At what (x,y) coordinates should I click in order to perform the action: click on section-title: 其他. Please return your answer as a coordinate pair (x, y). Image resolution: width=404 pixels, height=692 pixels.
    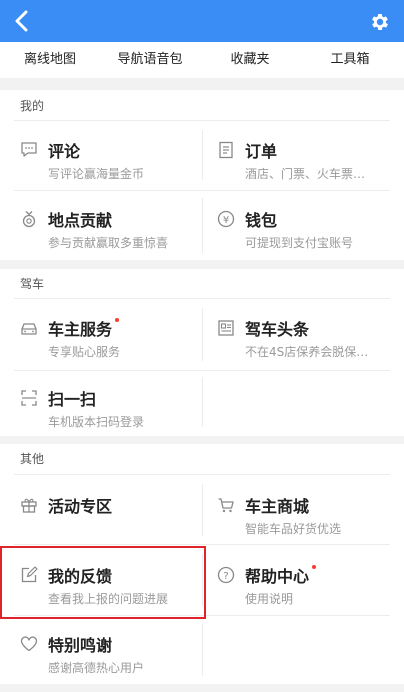
    Looking at the image, I should click on (32, 459).